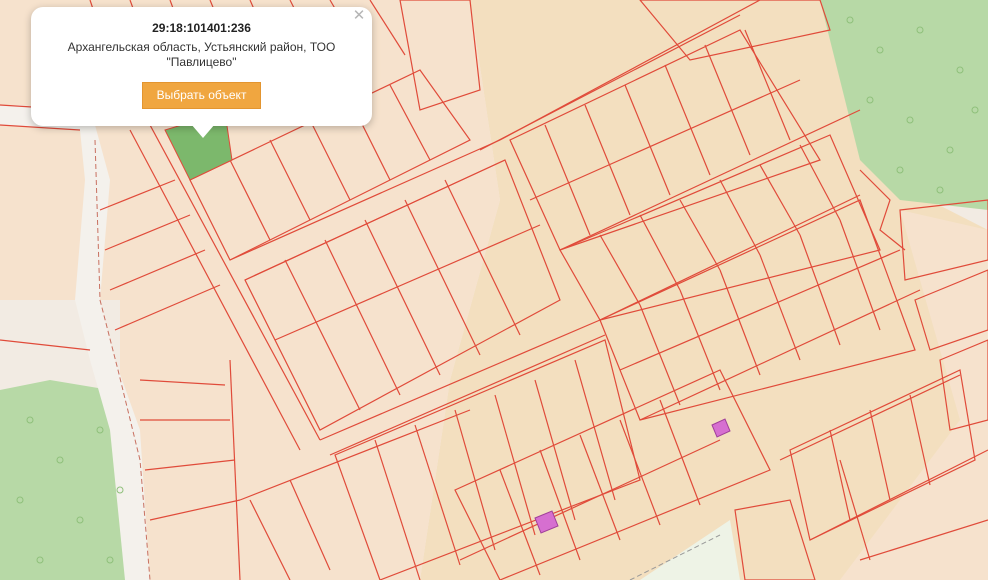 Image resolution: width=988 pixels, height=580 pixels. What do you see at coordinates (201, 62) in the screenshot?
I see `address-line-2: "Павлицево"` at bounding box center [201, 62].